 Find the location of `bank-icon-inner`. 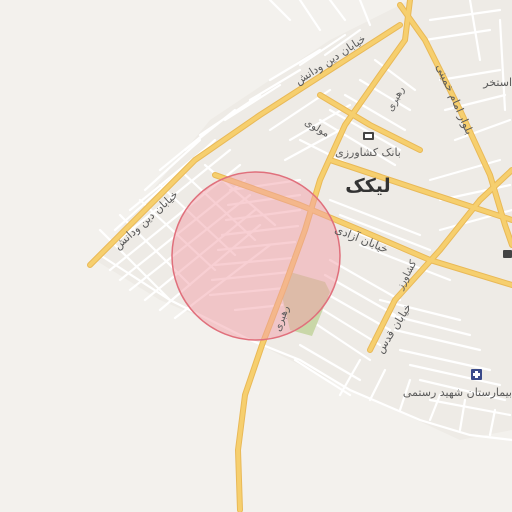

bank-icon-inner is located at coordinates (368, 136).